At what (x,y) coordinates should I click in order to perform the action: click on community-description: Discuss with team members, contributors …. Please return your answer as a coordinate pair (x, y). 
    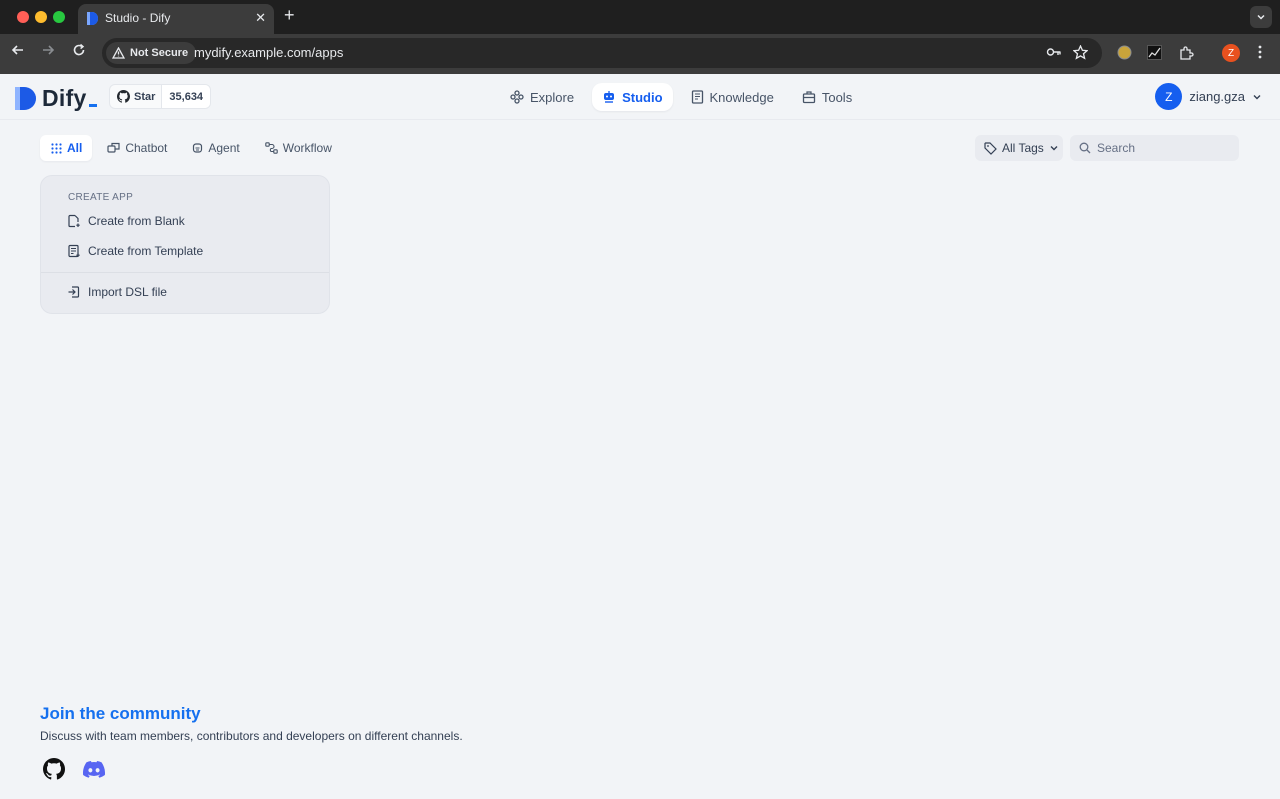
    Looking at the image, I should click on (251, 736).